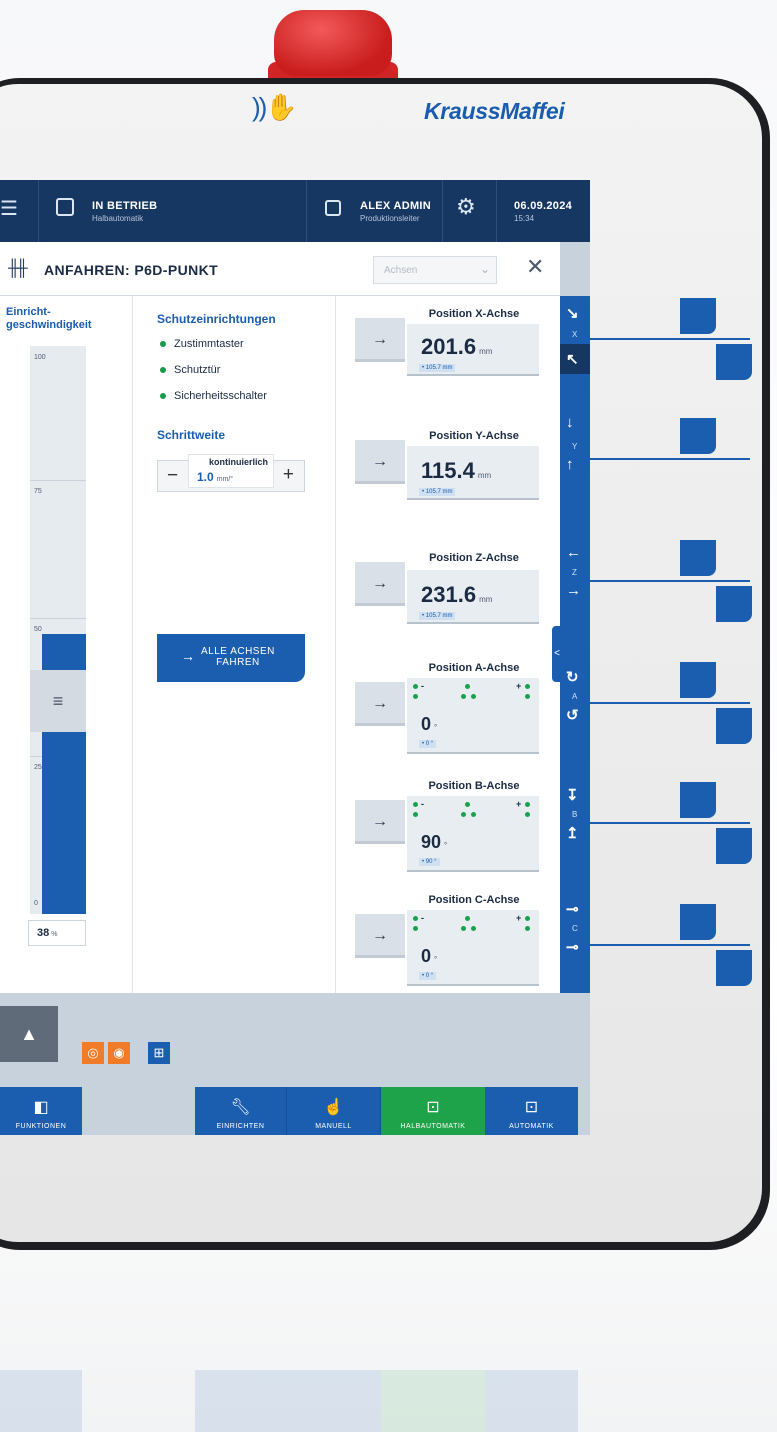 Image resolution: width=777 pixels, height=1432 pixels. Describe the element at coordinates (119, 1053) in the screenshot. I see `quick-heater-icon: ◉` at that location.